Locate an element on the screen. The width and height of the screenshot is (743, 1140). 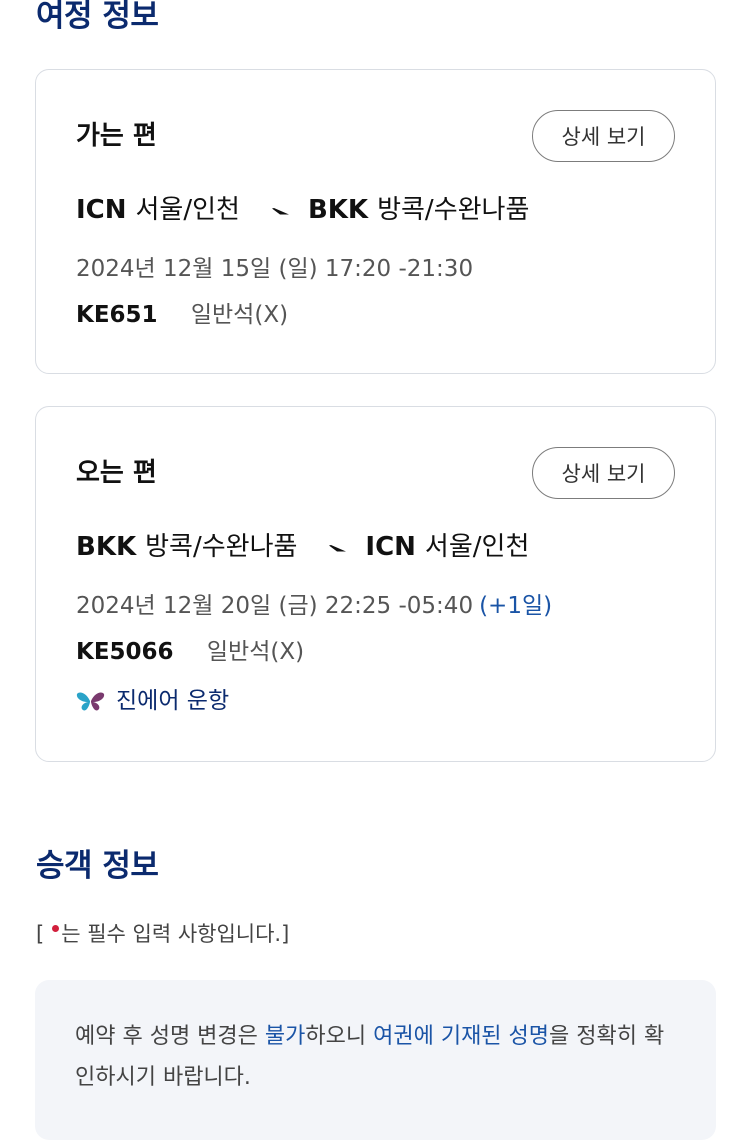
inbound-date-time: 2024년 12월 20일 (금) 22:25 -05:40 is located at coordinates (275, 606).